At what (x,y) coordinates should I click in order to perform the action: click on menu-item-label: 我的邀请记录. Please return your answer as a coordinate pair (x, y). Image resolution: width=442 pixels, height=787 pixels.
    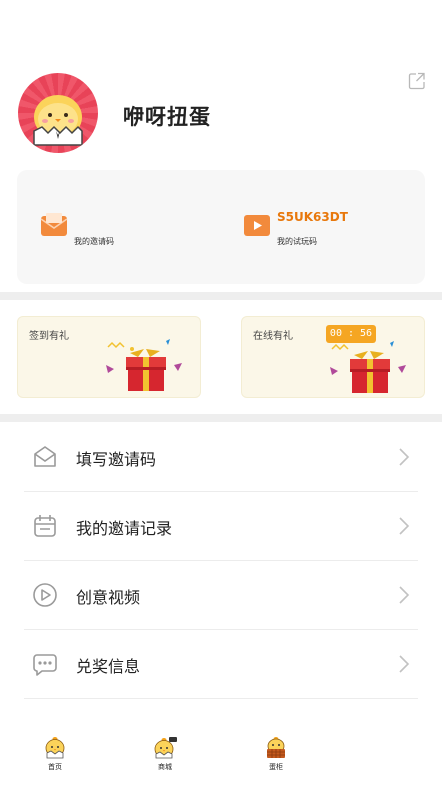
    Looking at the image, I should click on (124, 528).